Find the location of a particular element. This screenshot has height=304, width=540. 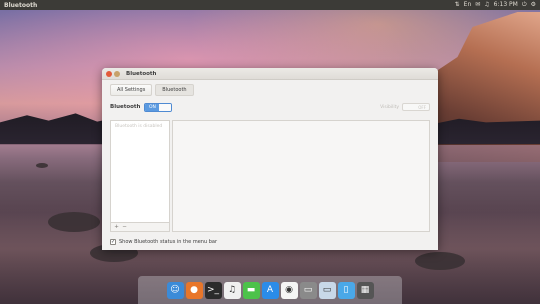

settings-toolbar: All Settings Bluetooth is located at coordinates (270, 88).